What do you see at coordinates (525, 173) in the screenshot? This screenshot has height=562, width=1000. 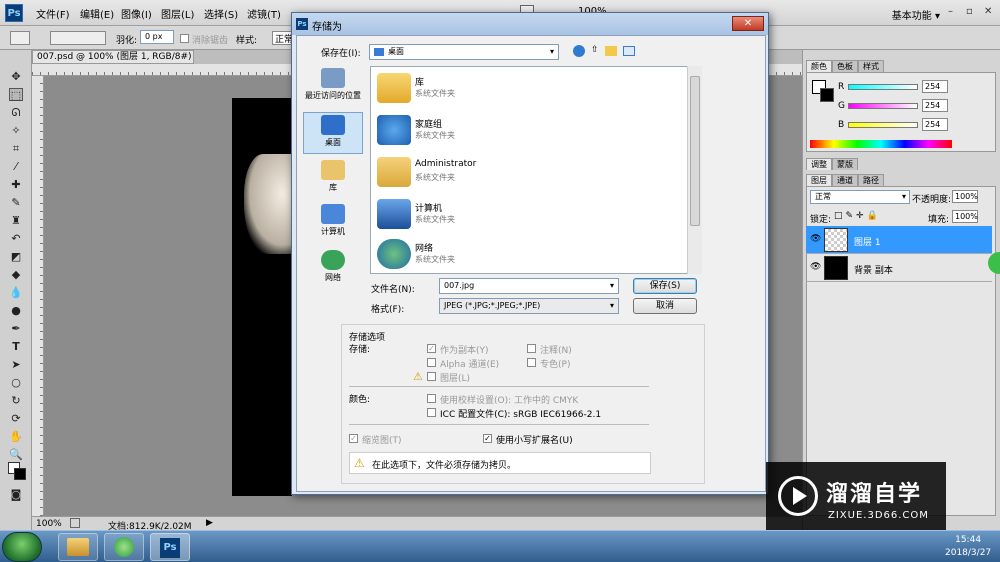 I see `file-item: Administrator 系统文件夹` at bounding box center [525, 173].